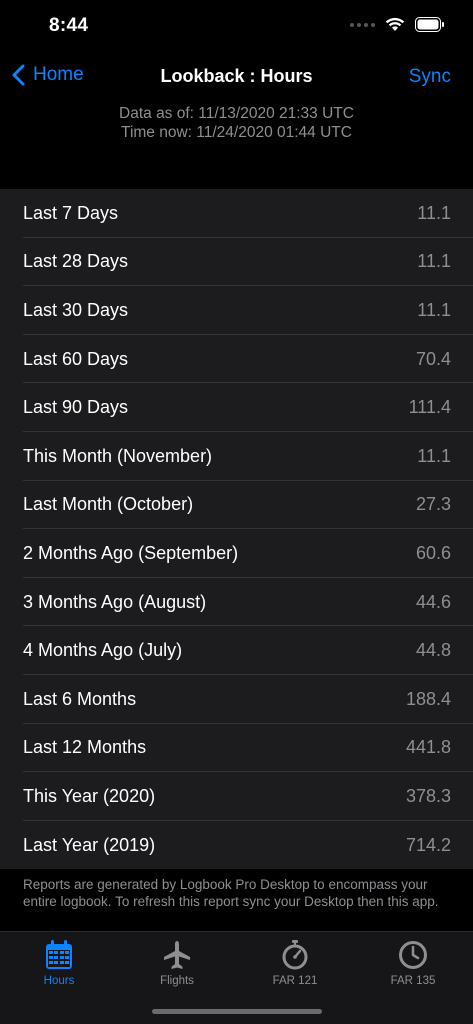 The image size is (473, 1024). Describe the element at coordinates (428, 747) in the screenshot. I see `row-value: 441.8` at that location.